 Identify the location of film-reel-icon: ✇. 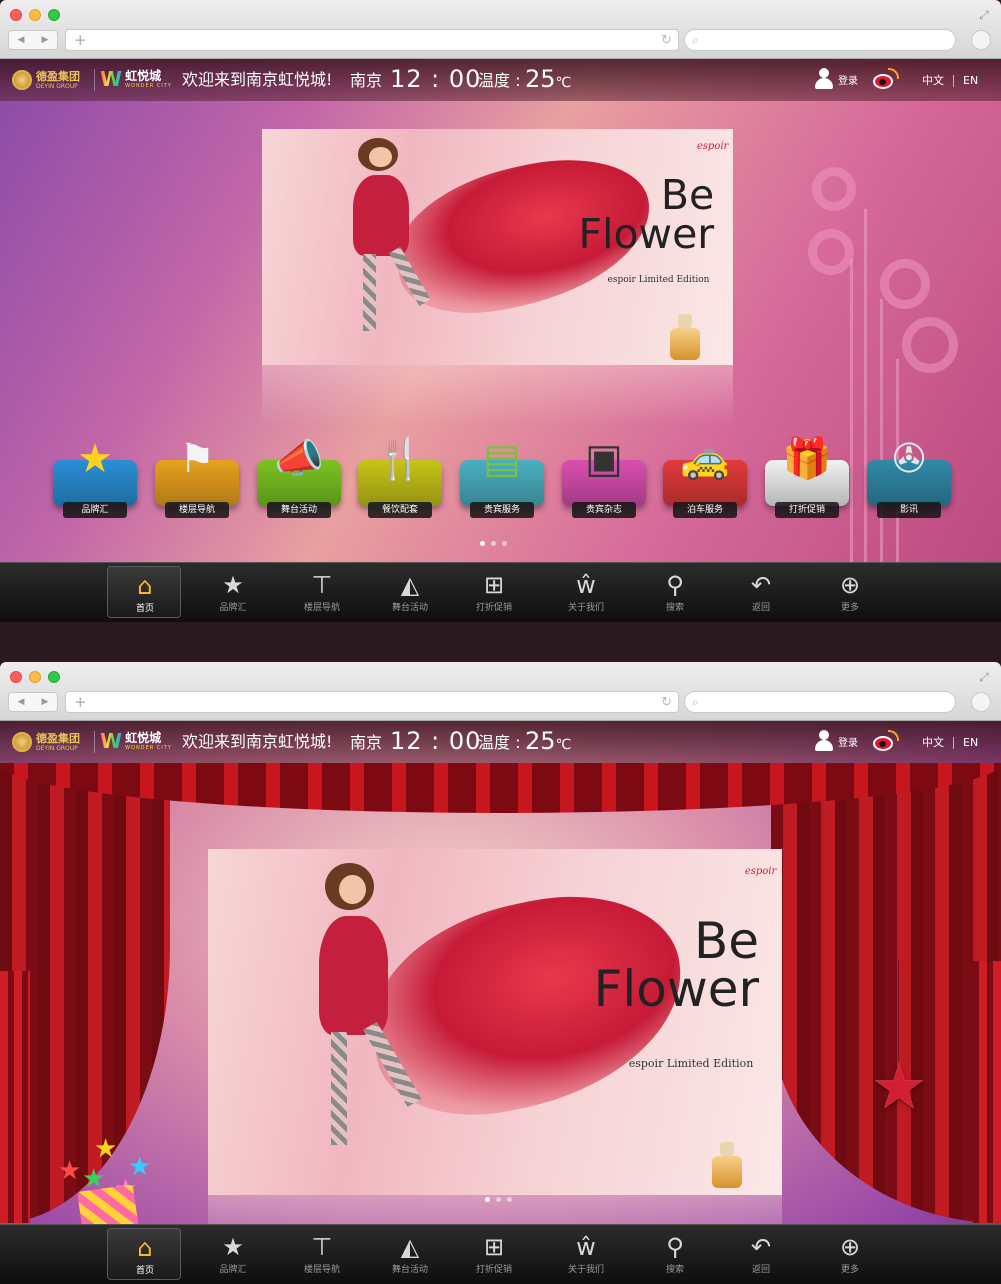
(909, 459).